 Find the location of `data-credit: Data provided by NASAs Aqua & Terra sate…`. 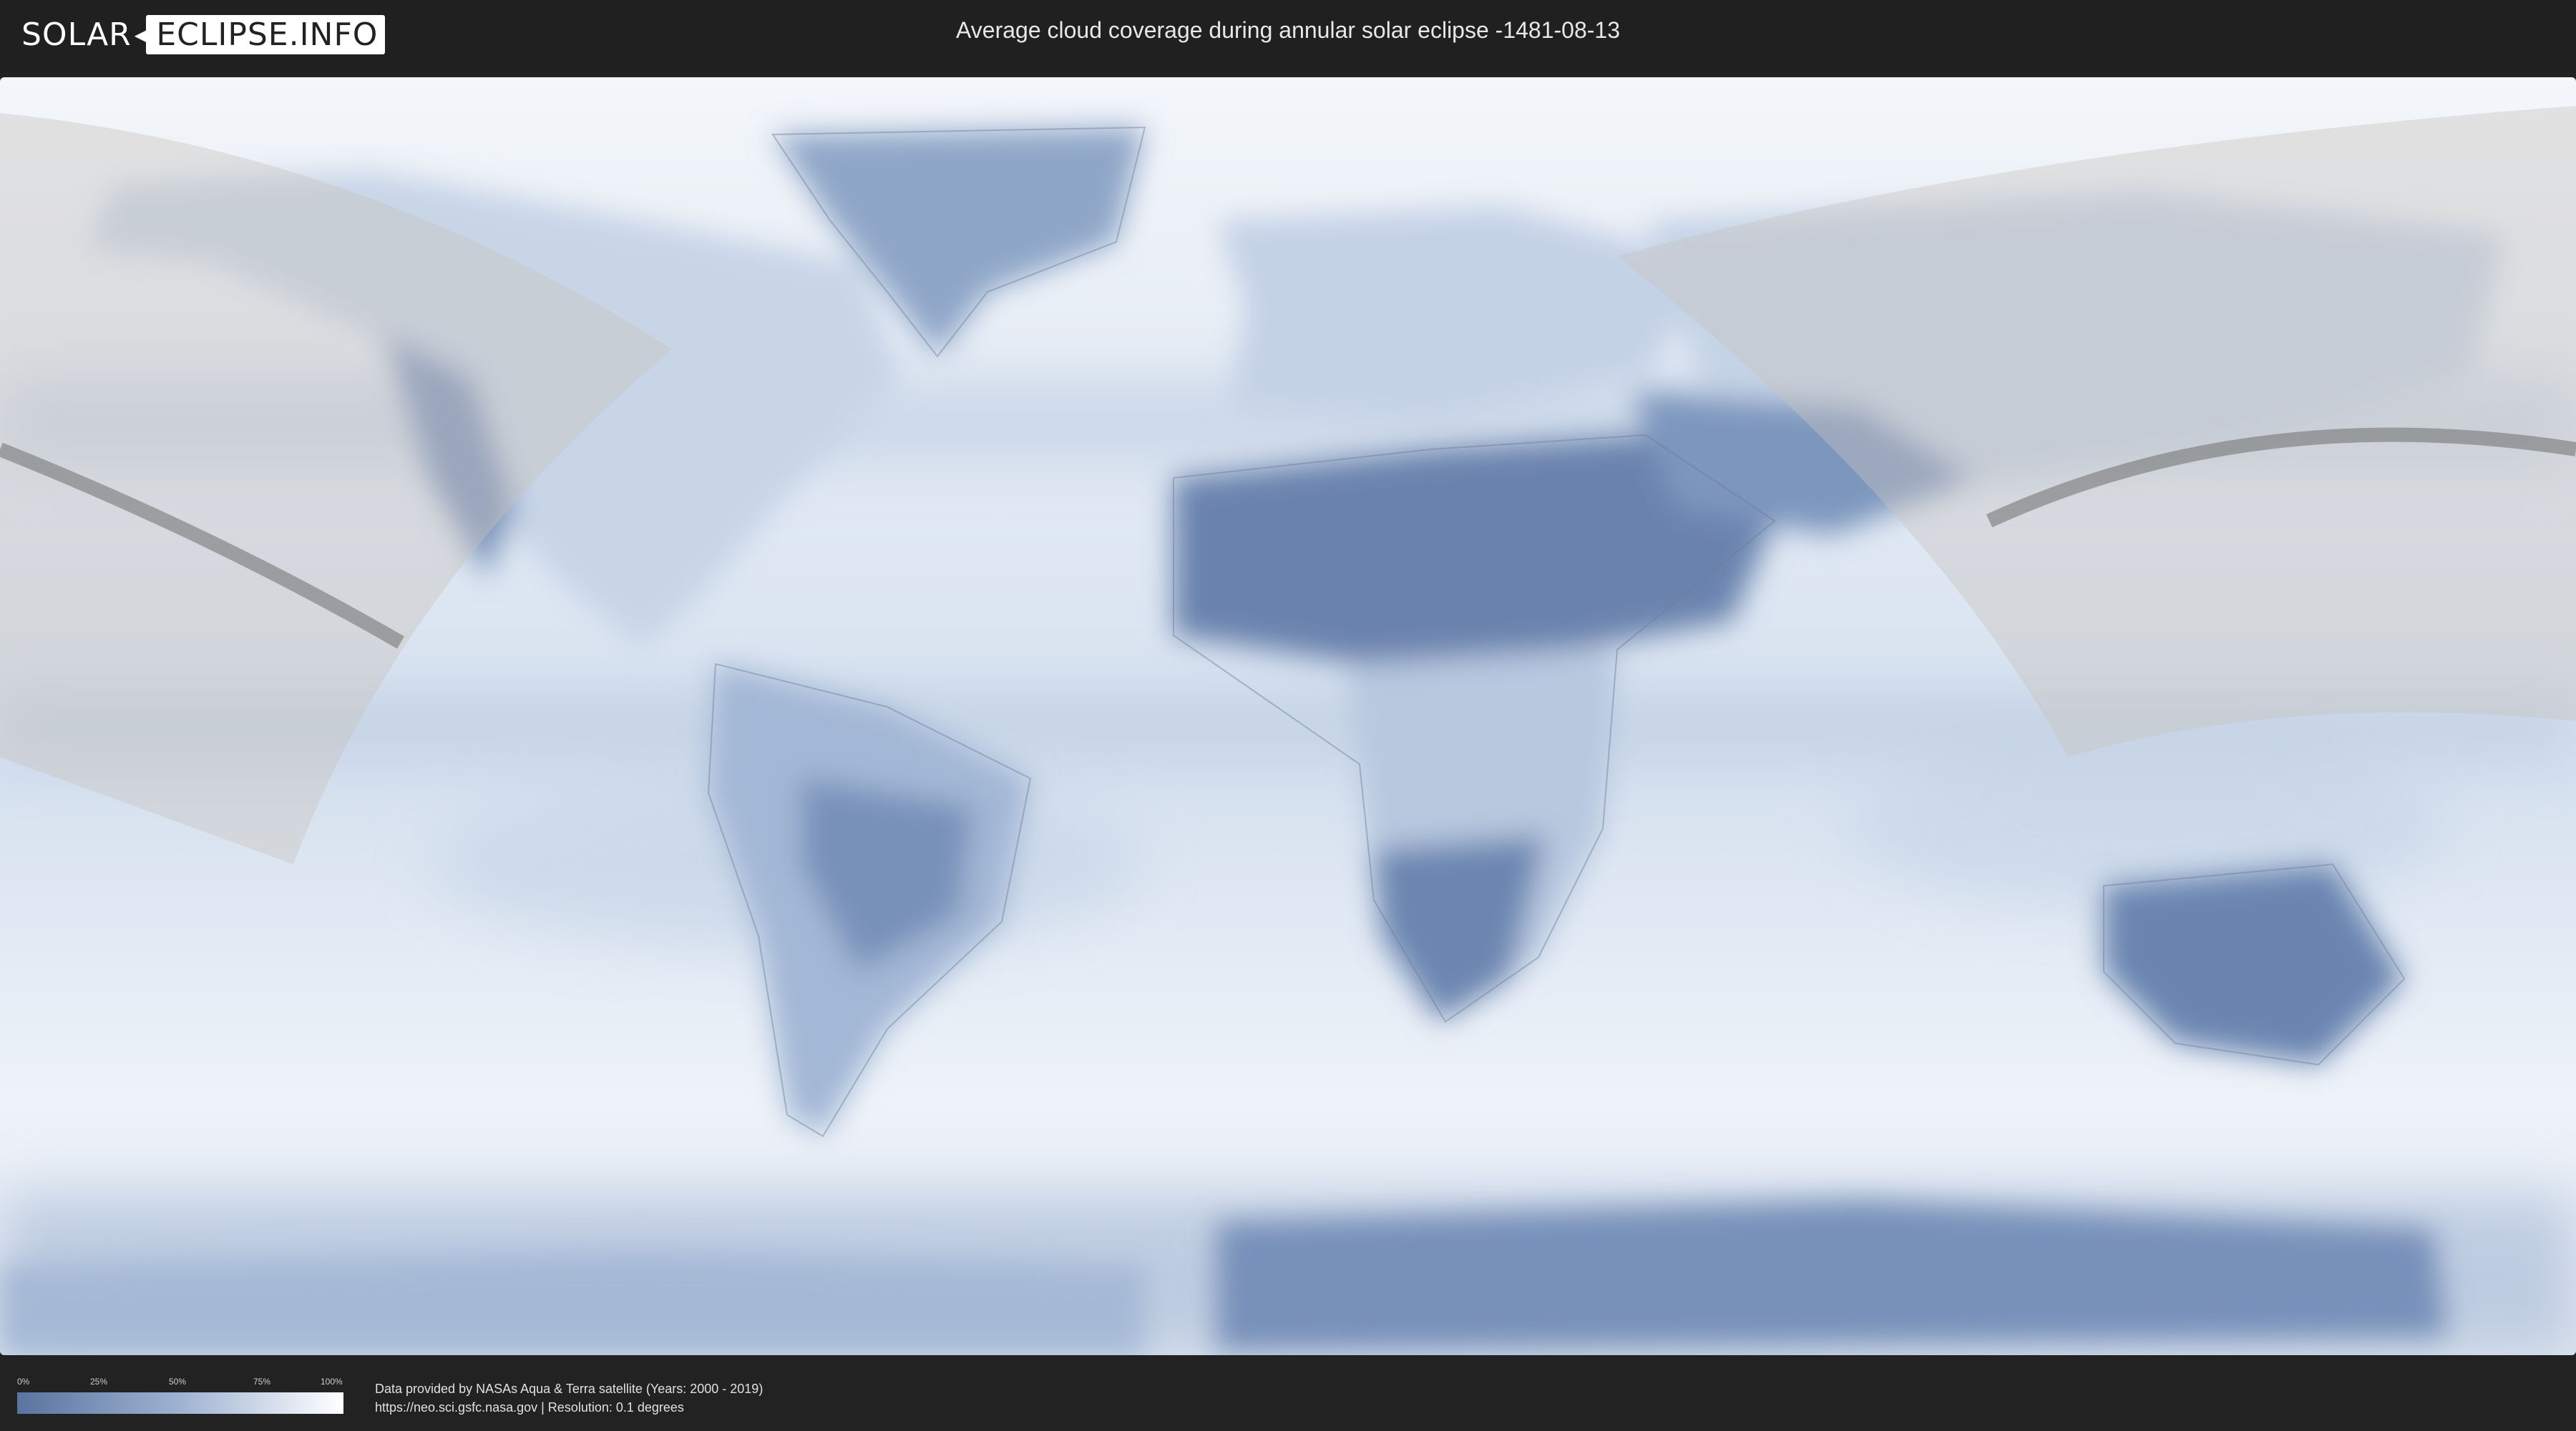

data-credit: Data provided by NASAs Aqua & Terra sate… is located at coordinates (569, 1398).